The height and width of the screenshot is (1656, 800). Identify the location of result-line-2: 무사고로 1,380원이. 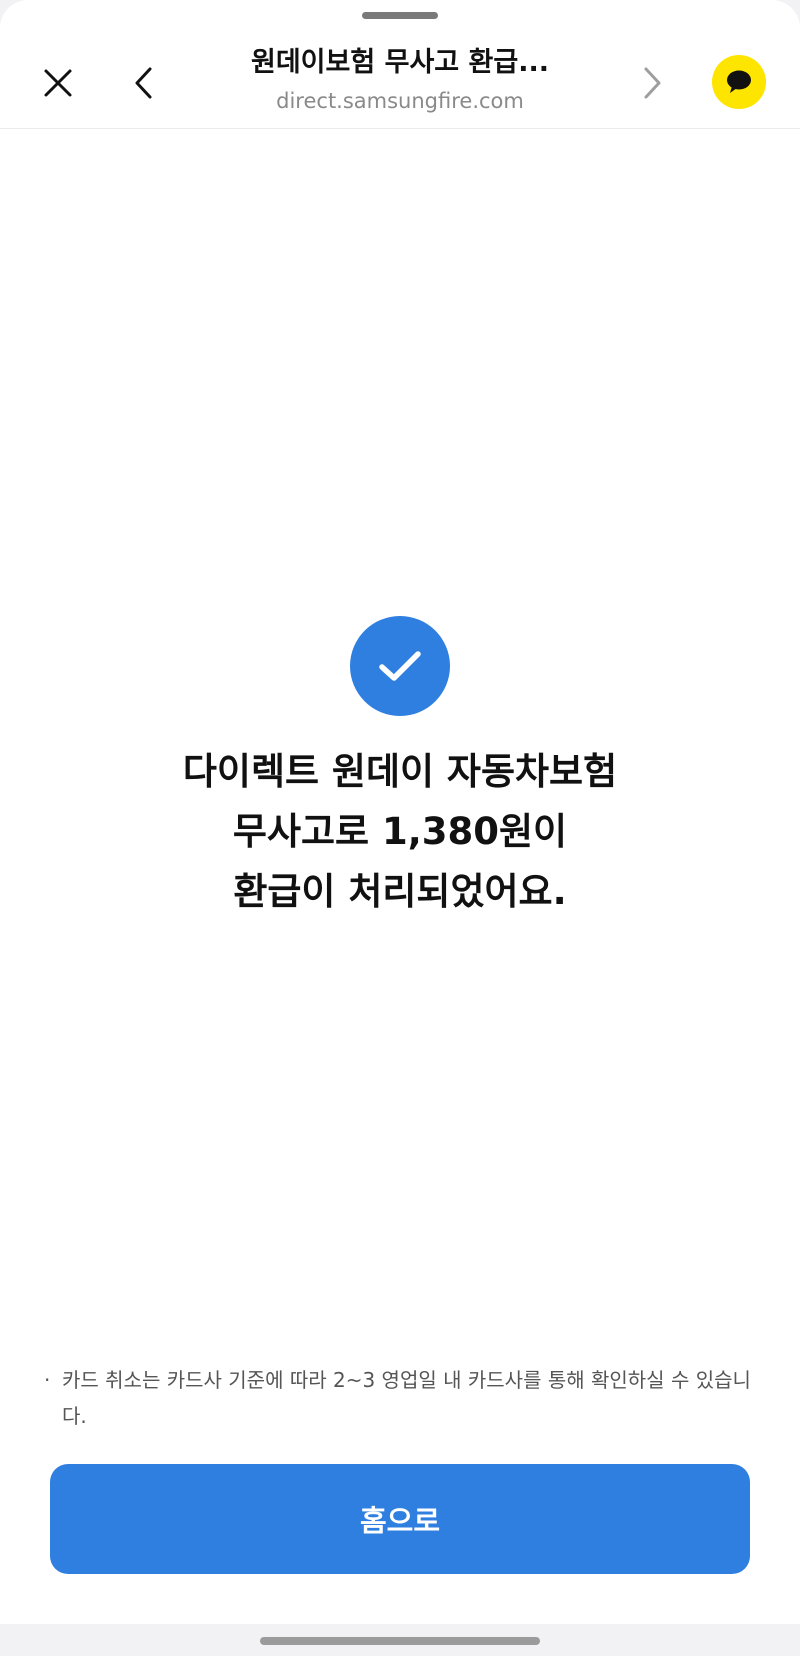
(400, 831).